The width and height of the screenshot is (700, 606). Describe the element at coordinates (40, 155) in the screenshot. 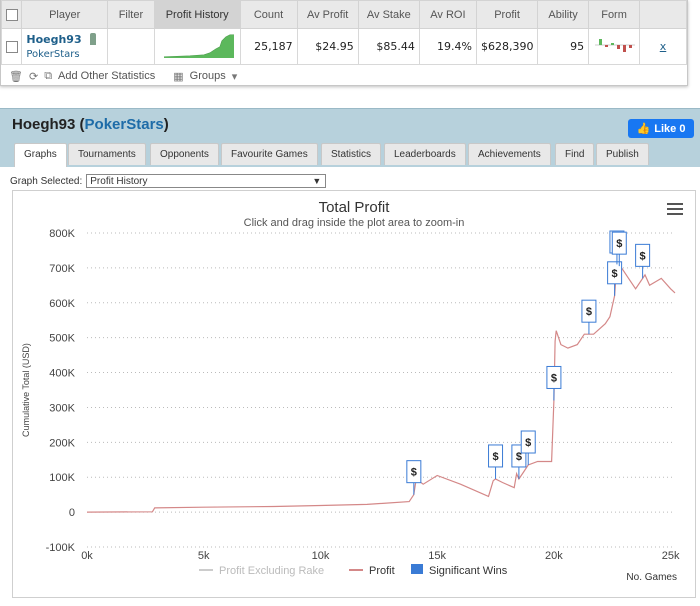

I see `tab-graphs: Graphs` at that location.